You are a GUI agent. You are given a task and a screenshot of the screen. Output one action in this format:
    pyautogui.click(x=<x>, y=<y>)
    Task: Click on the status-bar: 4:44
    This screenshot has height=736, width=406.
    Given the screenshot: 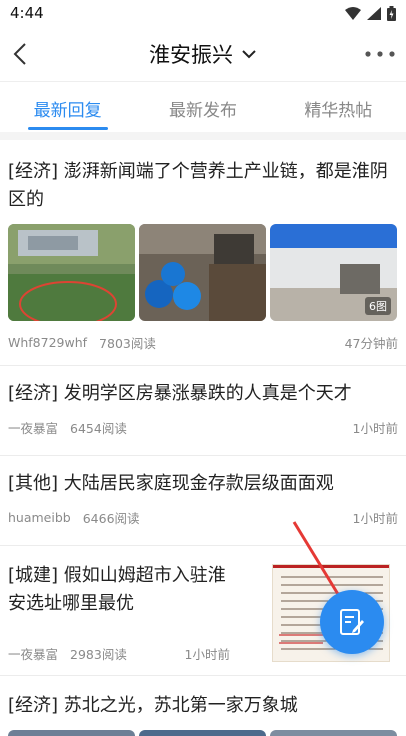 What is the action you would take?
    pyautogui.click(x=203, y=13)
    